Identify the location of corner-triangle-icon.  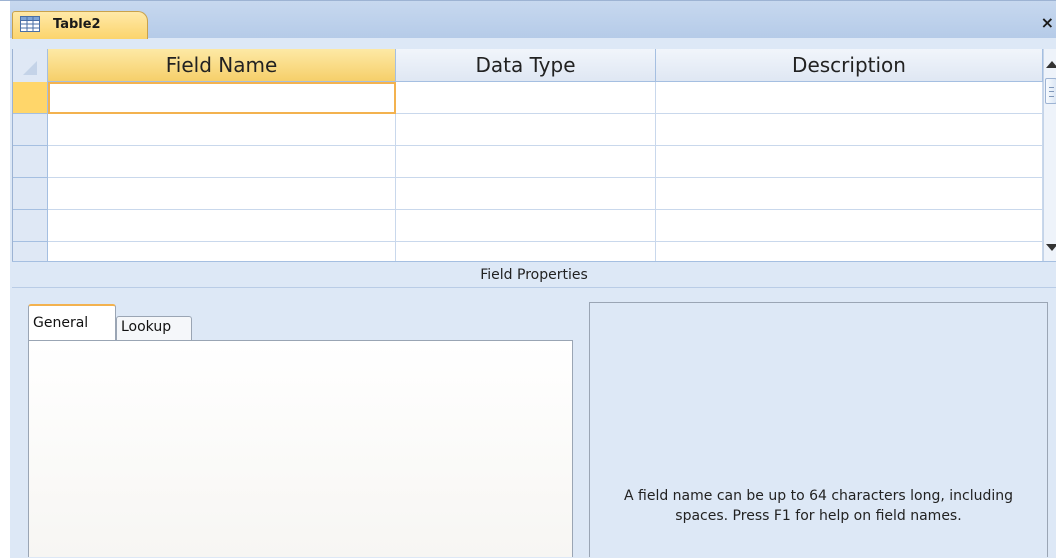
(30, 68).